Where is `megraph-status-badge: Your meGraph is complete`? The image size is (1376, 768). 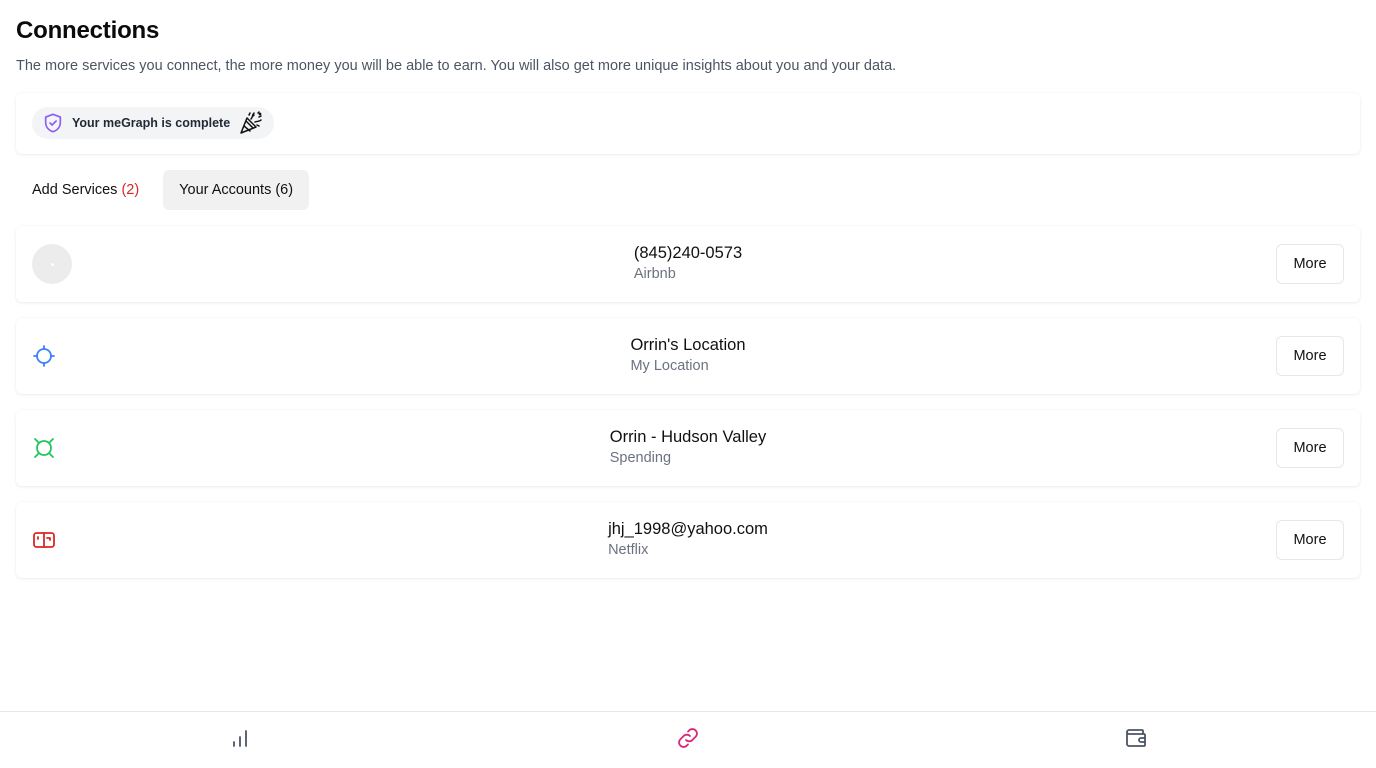
megraph-status-badge: Your meGraph is complete is located at coordinates (153, 123).